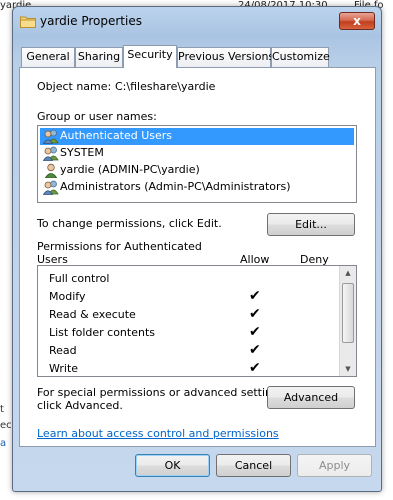 The width and height of the screenshot is (393, 500). What do you see at coordinates (150, 56) in the screenshot?
I see `tab-security: Security` at bounding box center [150, 56].